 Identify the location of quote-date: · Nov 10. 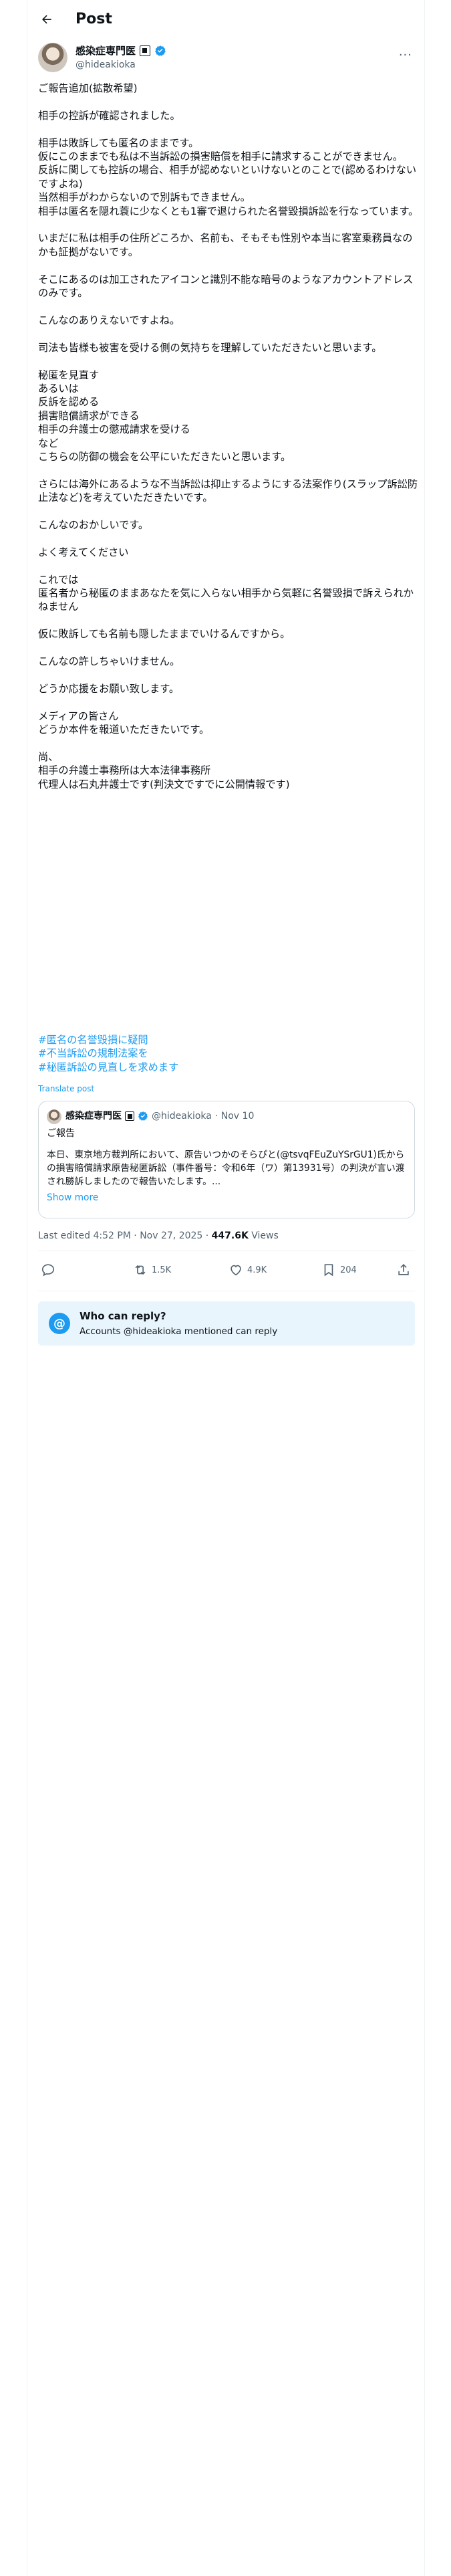
(234, 1116).